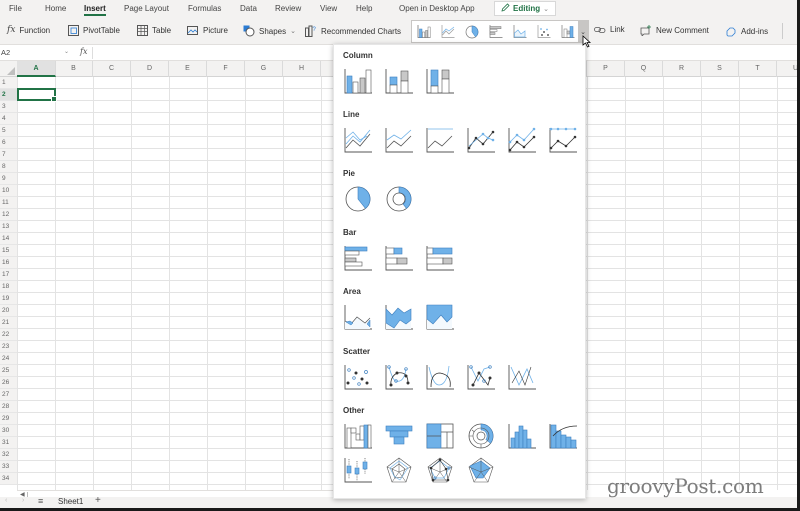 The image size is (800, 511). What do you see at coordinates (23, 500) in the screenshot?
I see `next-sheet-icon: ›` at bounding box center [23, 500].